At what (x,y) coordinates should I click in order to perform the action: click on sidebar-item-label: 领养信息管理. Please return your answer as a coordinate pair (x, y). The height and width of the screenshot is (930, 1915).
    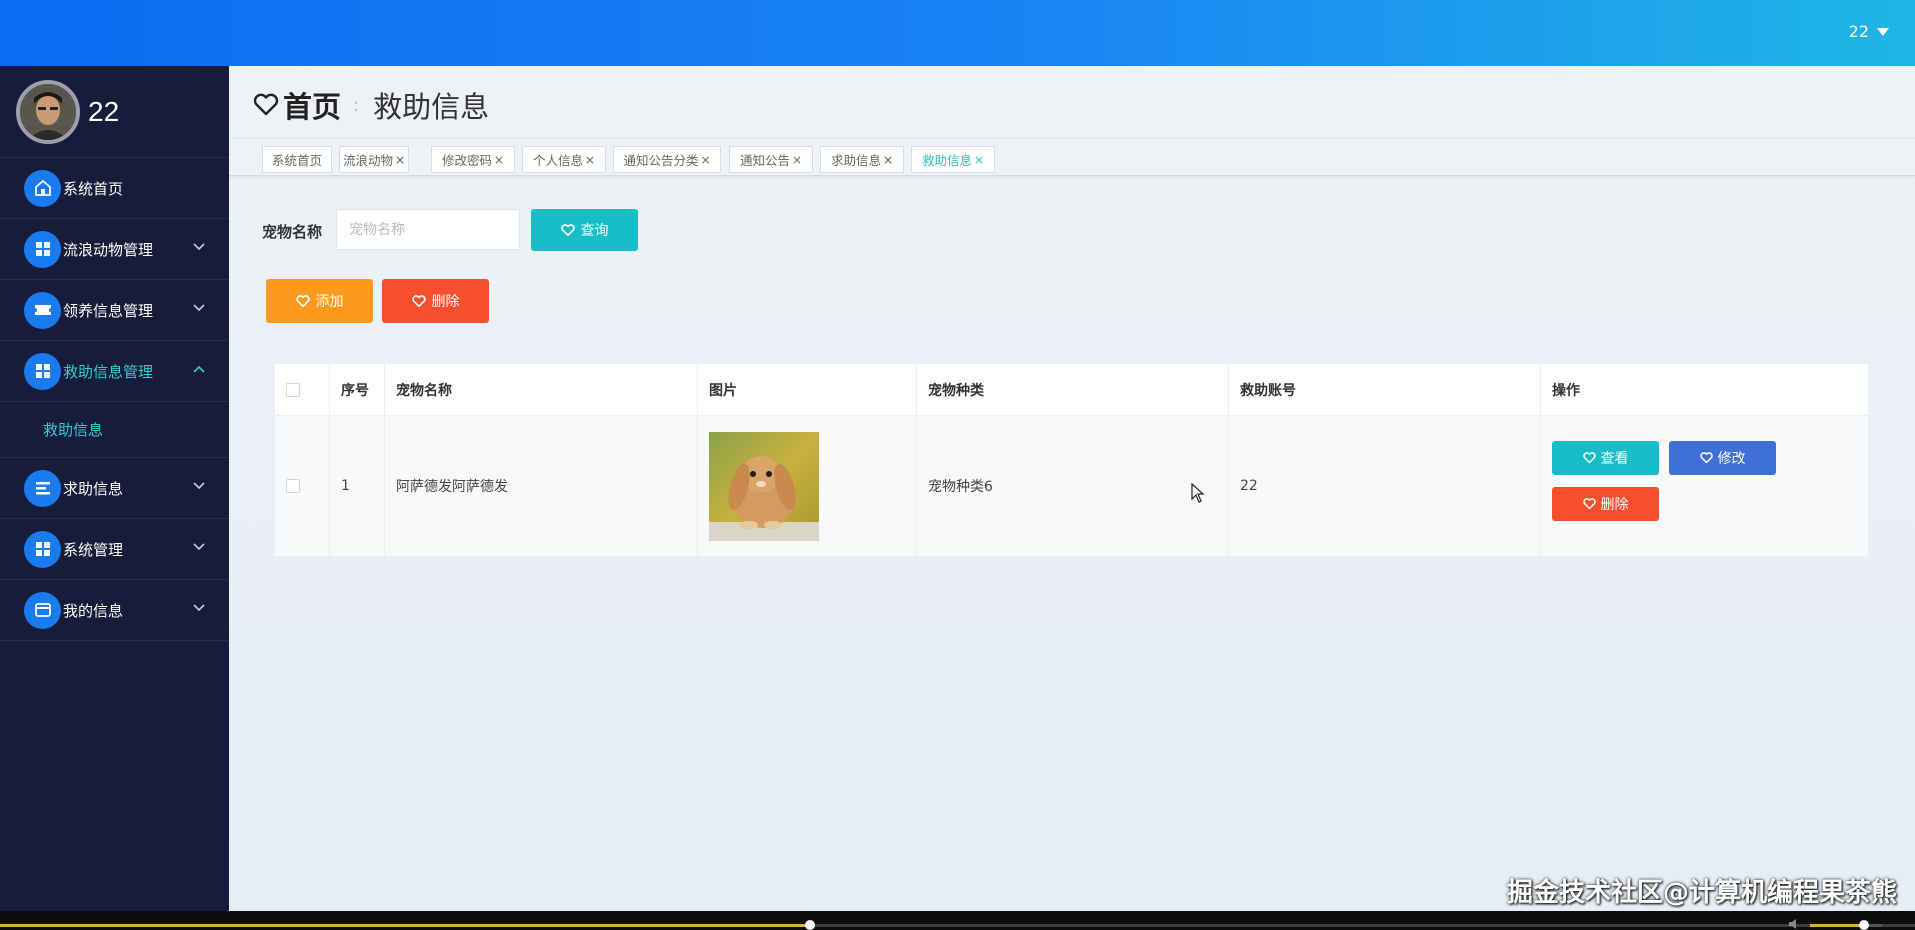
    Looking at the image, I should click on (108, 310).